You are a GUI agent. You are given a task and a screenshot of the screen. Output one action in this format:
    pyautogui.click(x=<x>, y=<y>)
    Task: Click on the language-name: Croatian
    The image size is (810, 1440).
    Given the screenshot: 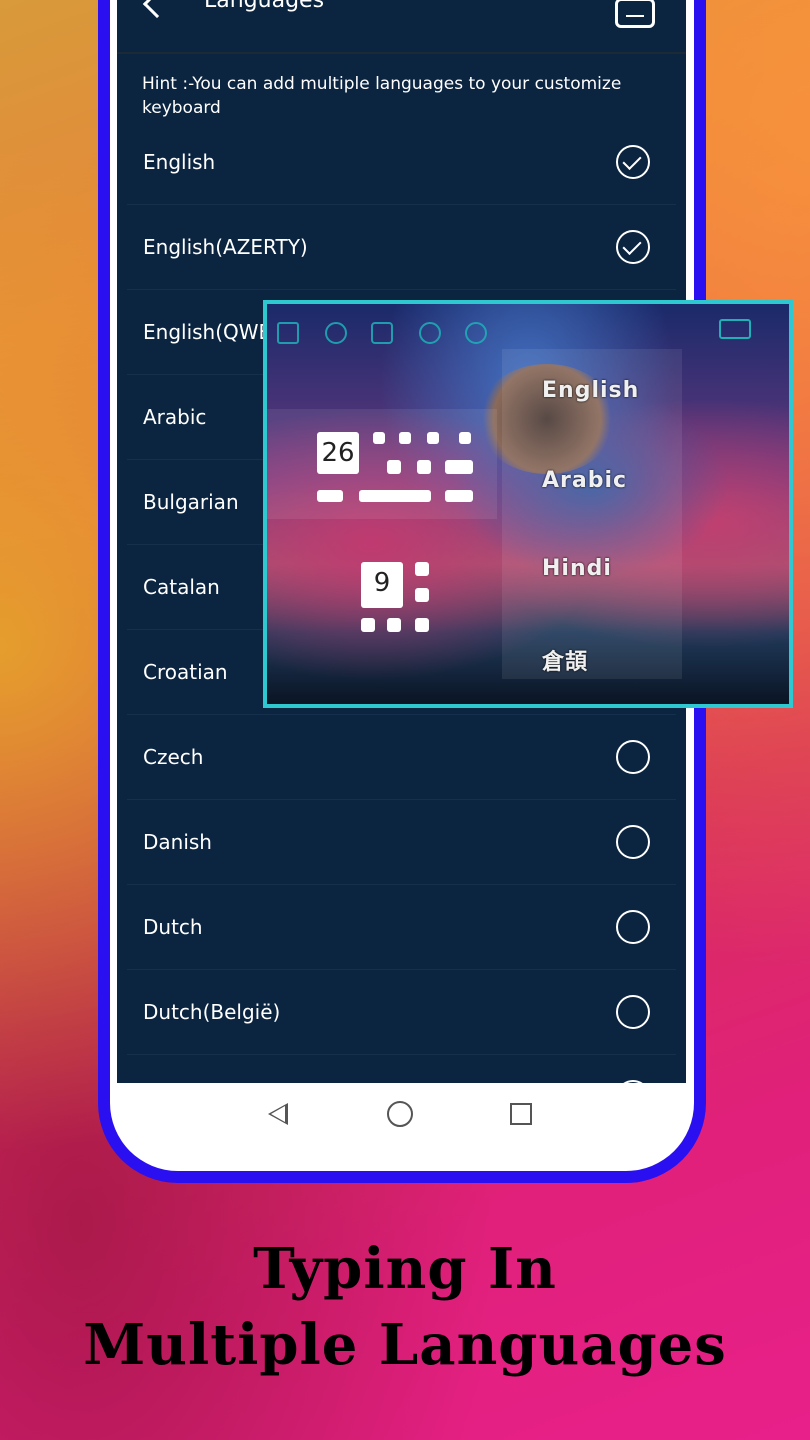 What is the action you would take?
    pyautogui.click(x=185, y=672)
    